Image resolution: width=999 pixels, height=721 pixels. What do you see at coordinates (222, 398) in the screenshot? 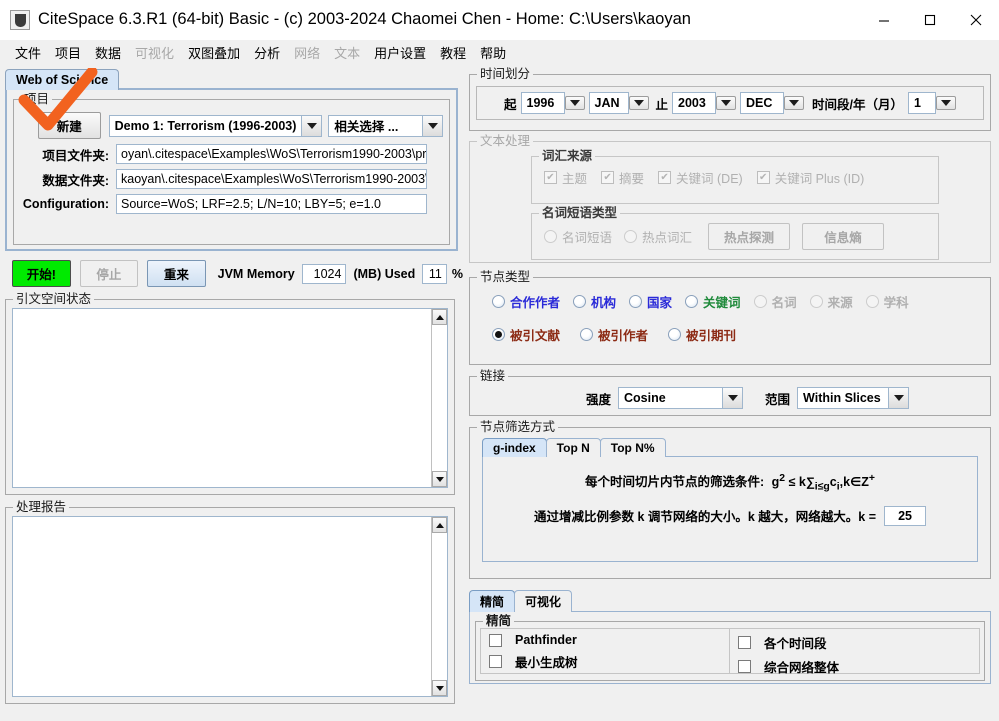
I see `citation-space-status-text` at bounding box center [222, 398].